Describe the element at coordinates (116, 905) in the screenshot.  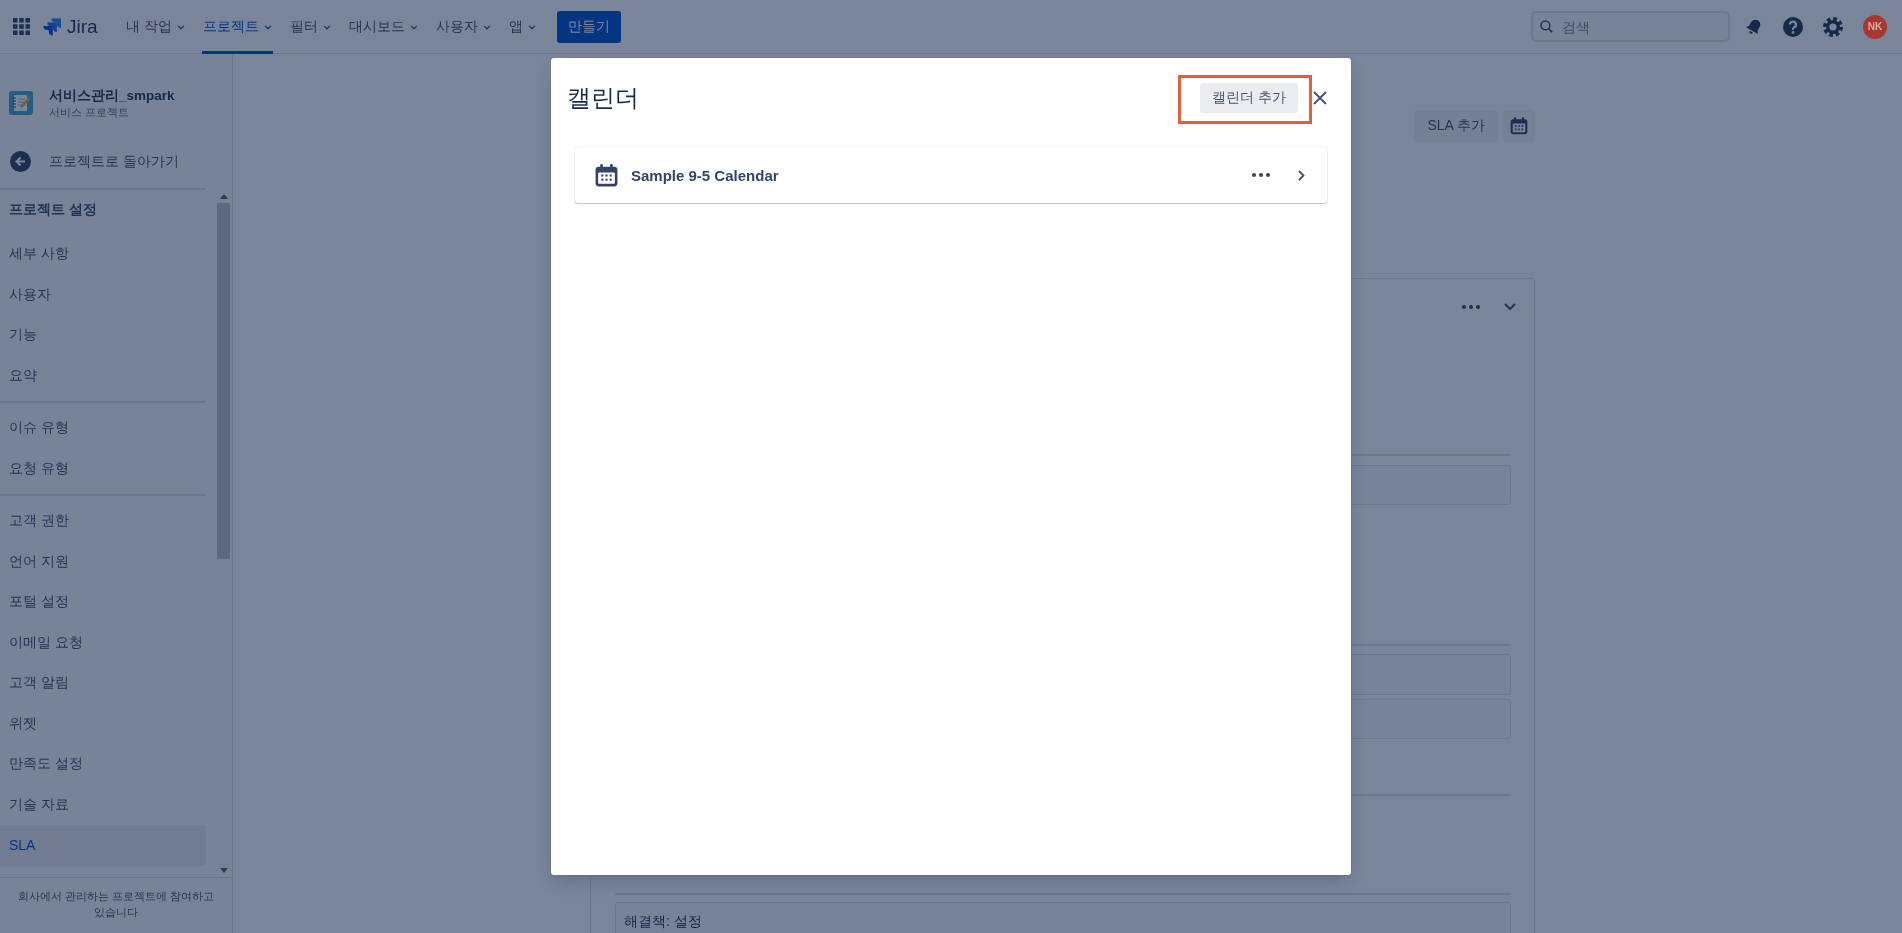
I see `footer-note: 회사에서 관리하는 프로젝트에 참여하고 있습니다` at that location.